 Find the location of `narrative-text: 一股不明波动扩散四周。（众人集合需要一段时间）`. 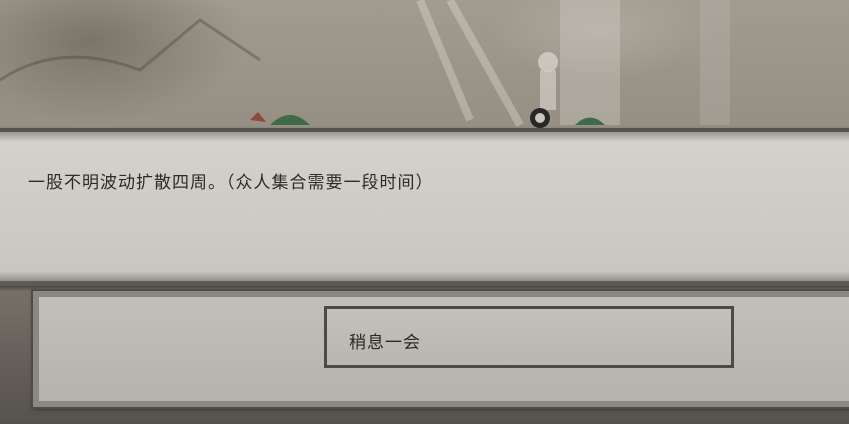

narrative-text: 一股不明波动扩散四周。（众人集合需要一段时间） is located at coordinates (231, 183).